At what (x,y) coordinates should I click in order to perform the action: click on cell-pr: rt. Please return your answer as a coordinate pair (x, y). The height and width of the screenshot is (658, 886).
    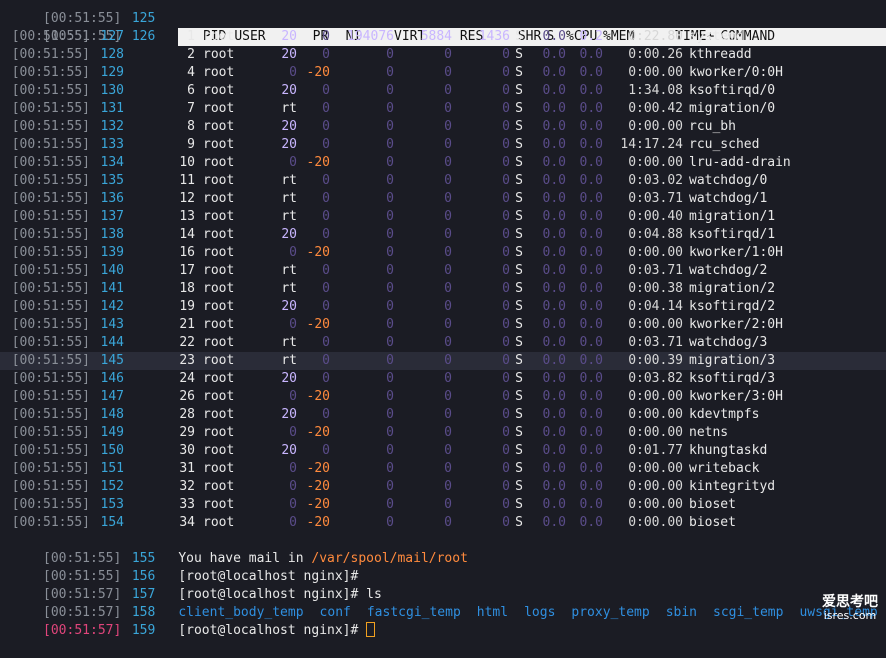
    Looking at the image, I should click on (289, 288).